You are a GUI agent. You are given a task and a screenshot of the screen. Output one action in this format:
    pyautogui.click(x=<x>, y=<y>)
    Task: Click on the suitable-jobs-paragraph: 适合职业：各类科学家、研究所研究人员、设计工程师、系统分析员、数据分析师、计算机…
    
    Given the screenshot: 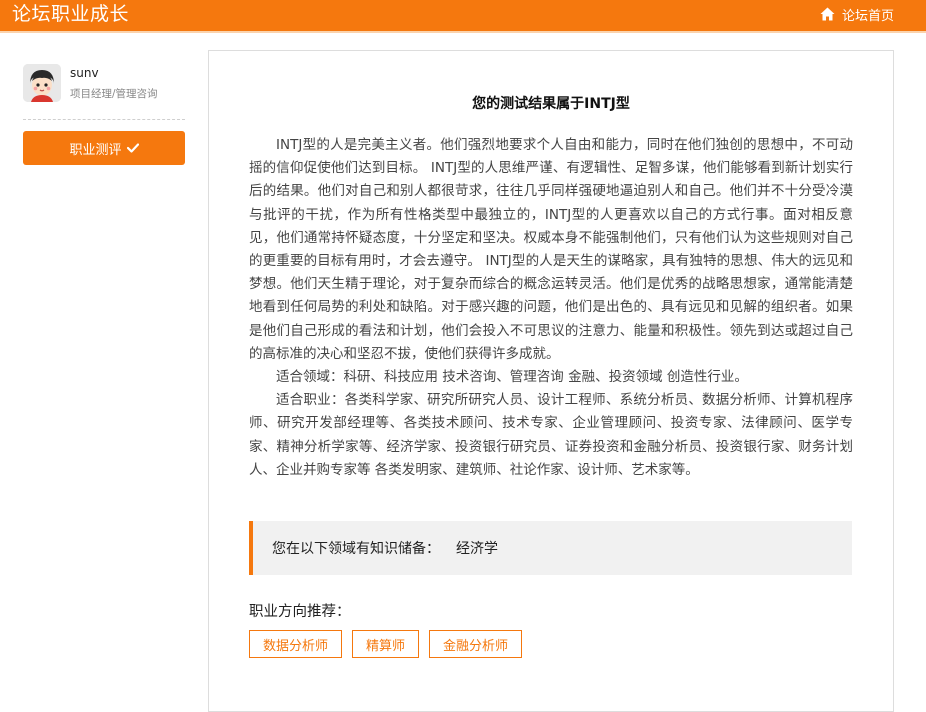 What is the action you would take?
    pyautogui.click(x=551, y=435)
    